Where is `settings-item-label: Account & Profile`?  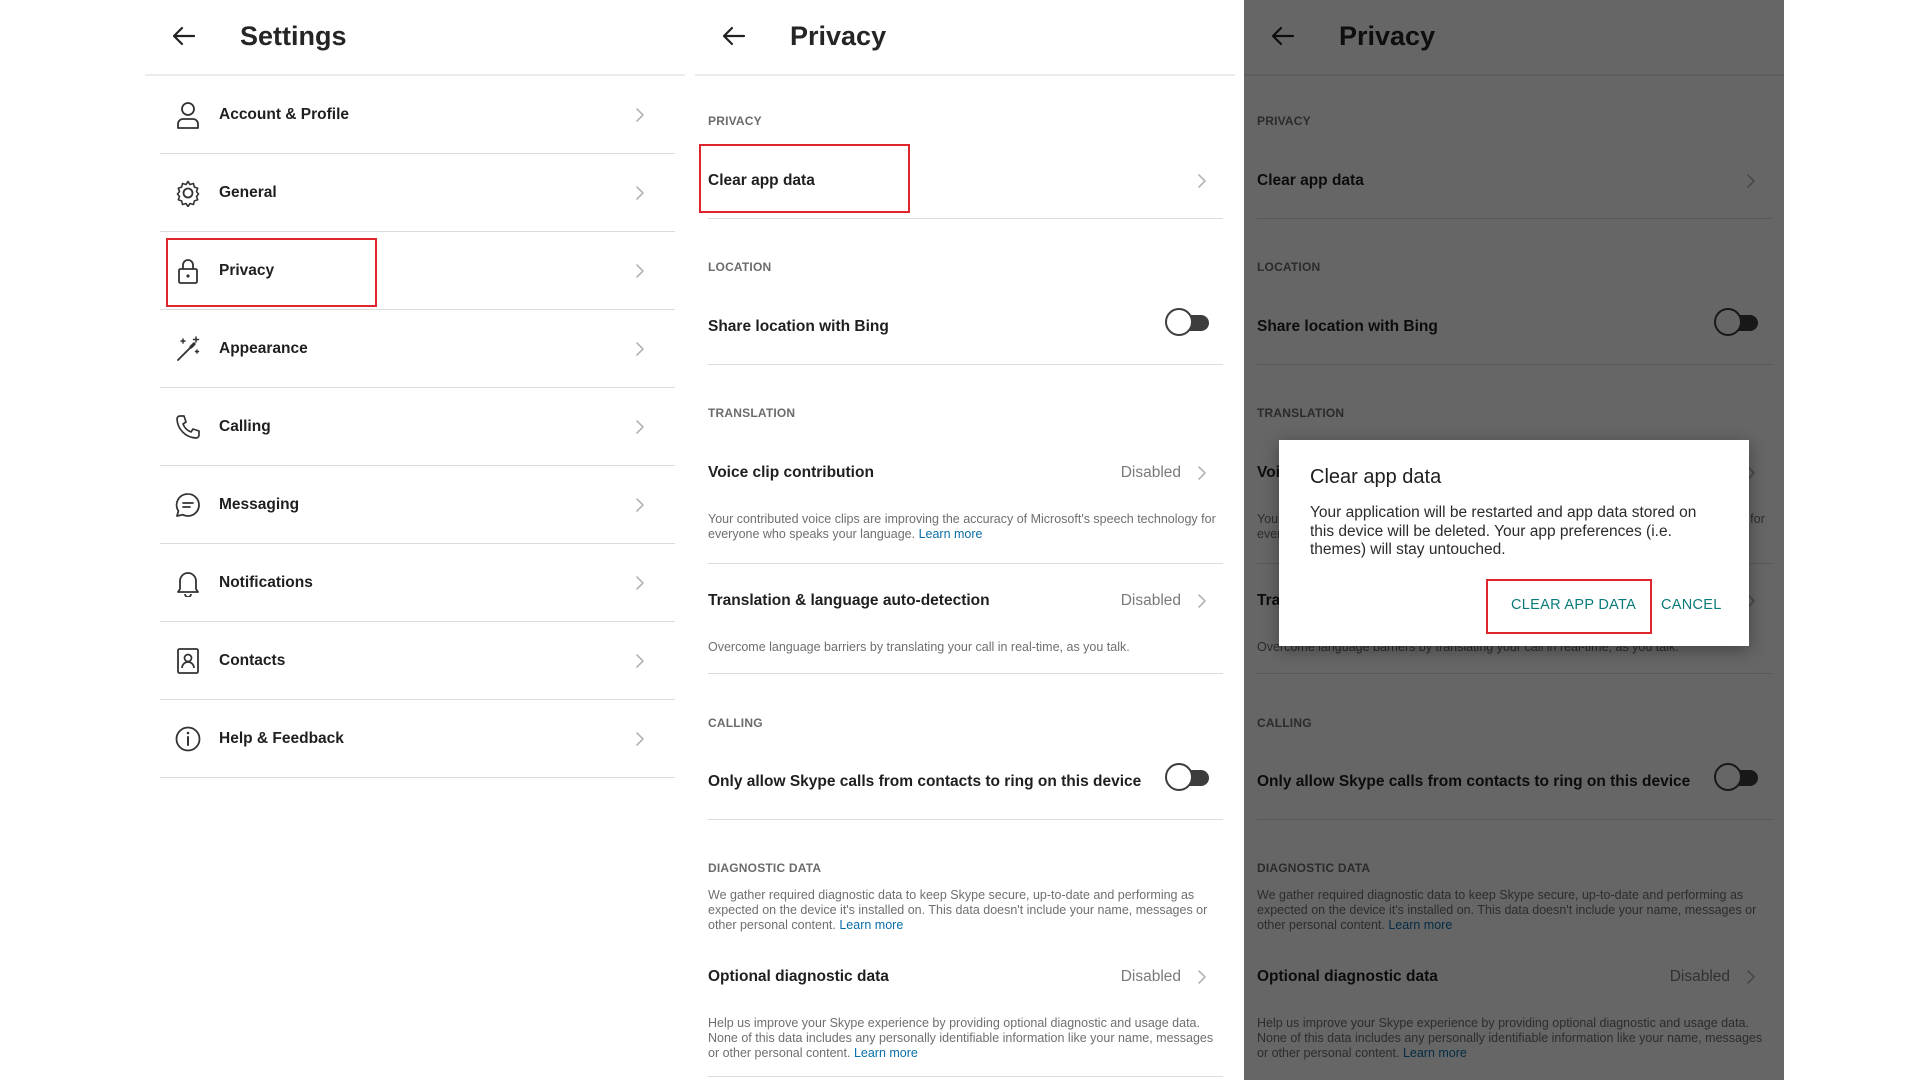
settings-item-label: Account & Profile is located at coordinates (284, 114).